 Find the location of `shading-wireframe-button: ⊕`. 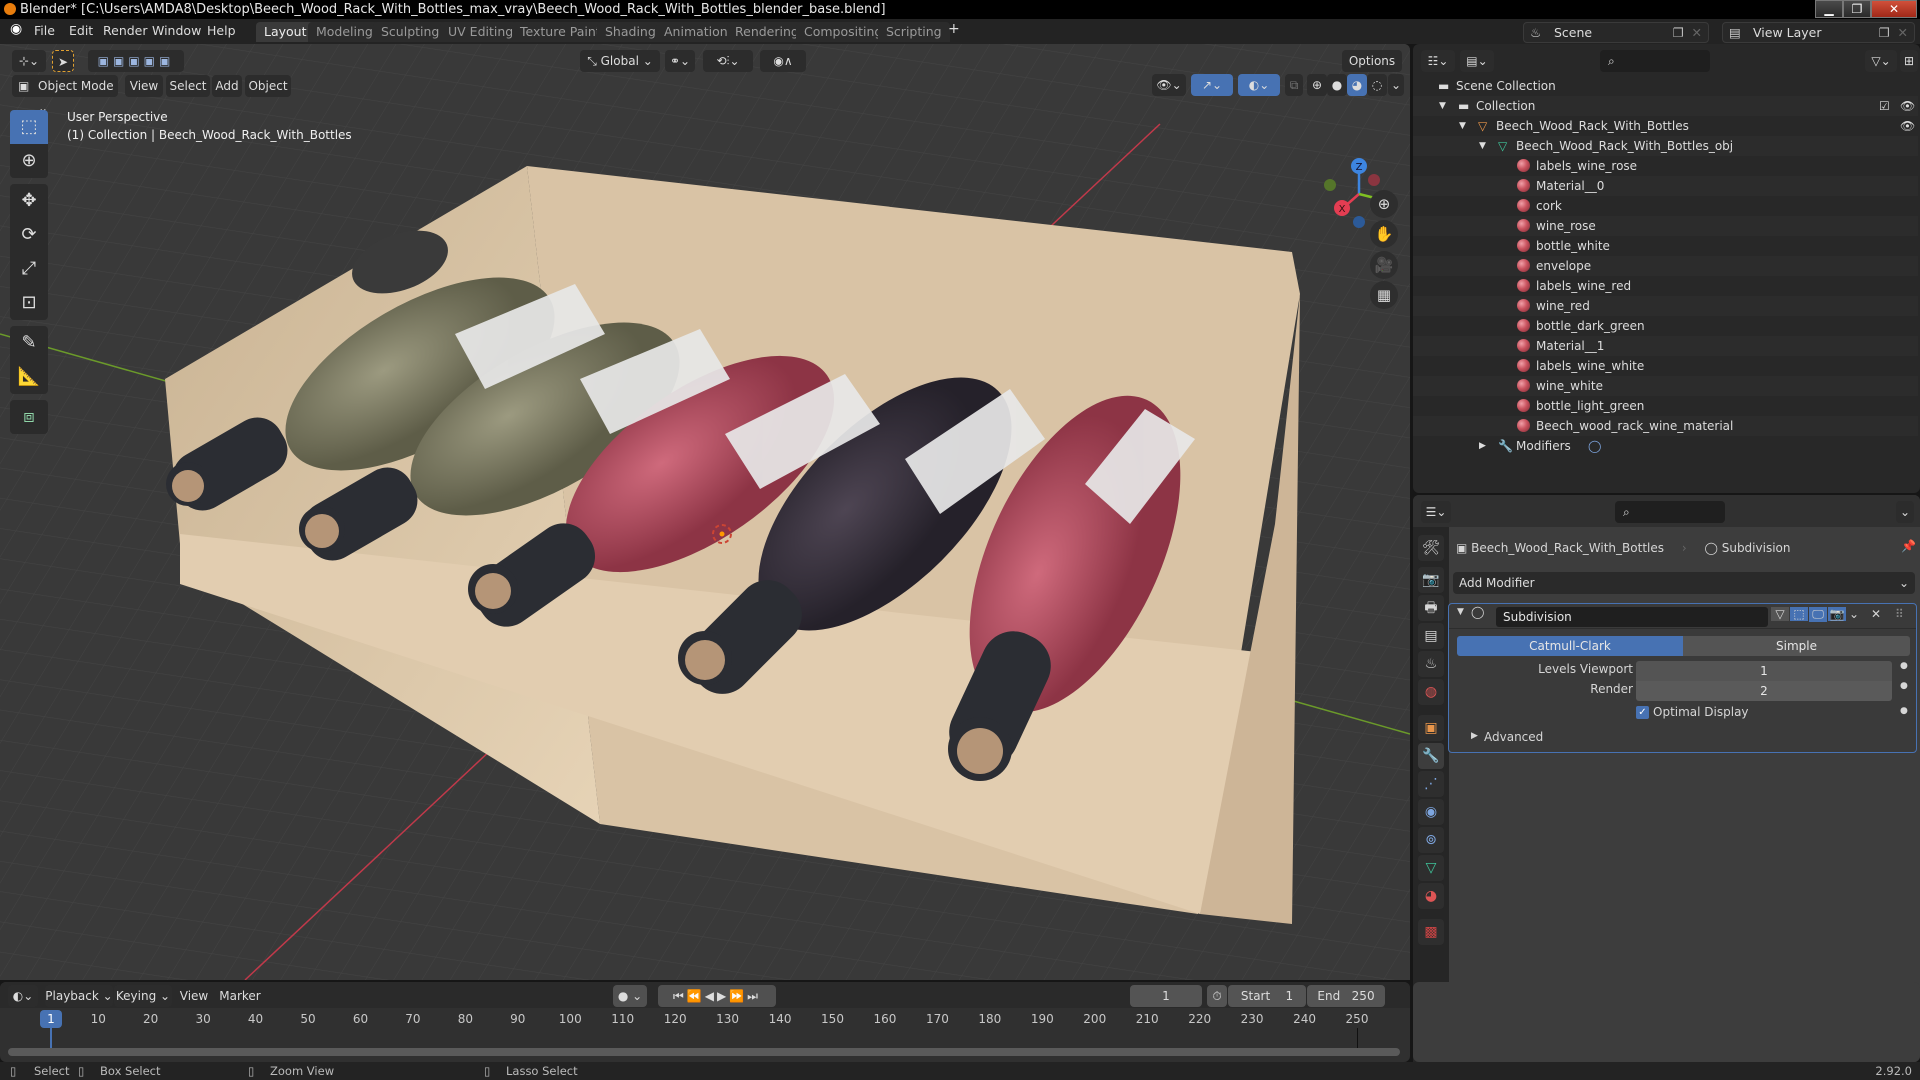

shading-wireframe-button: ⊕ is located at coordinates (1317, 85).